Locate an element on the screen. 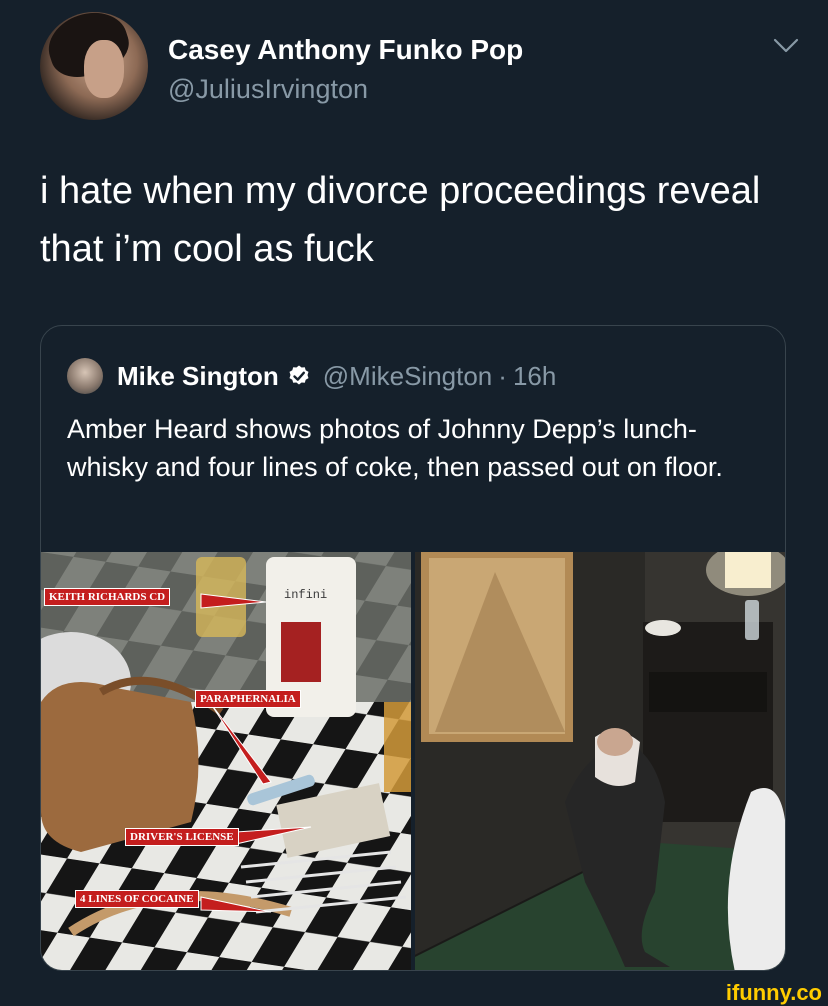 The image size is (828, 1006). label-keith-richards-cd: KEITH RICHARDS CD is located at coordinates (107, 597).